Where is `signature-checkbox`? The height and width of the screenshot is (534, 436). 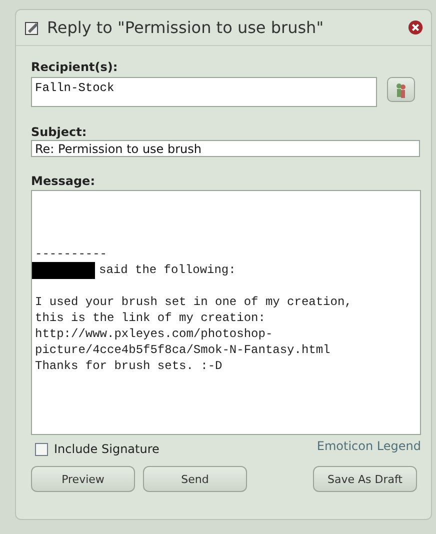 signature-checkbox is located at coordinates (41, 449).